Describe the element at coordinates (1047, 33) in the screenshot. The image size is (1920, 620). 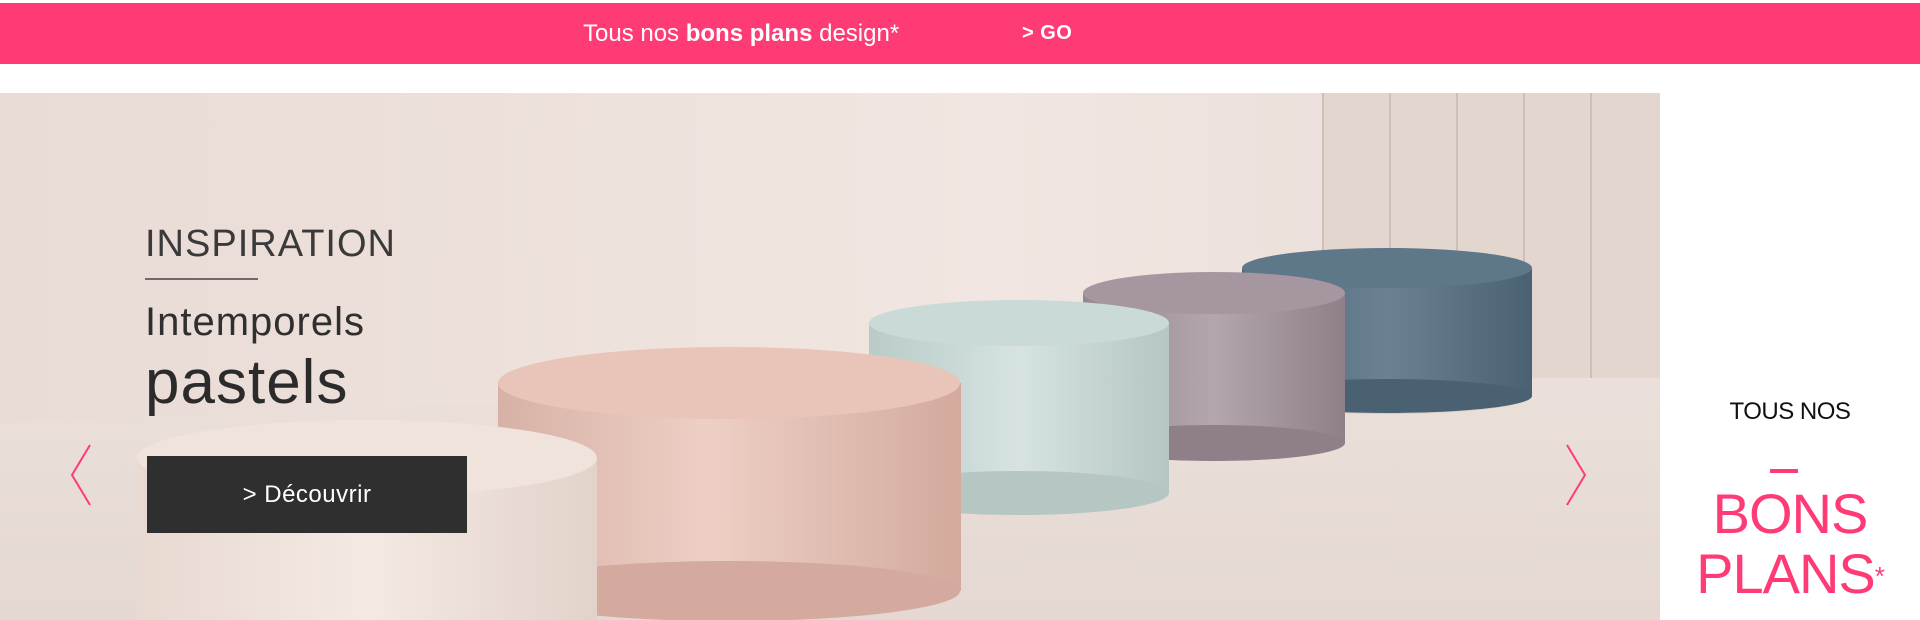
I see `go-link: > GO` at that location.